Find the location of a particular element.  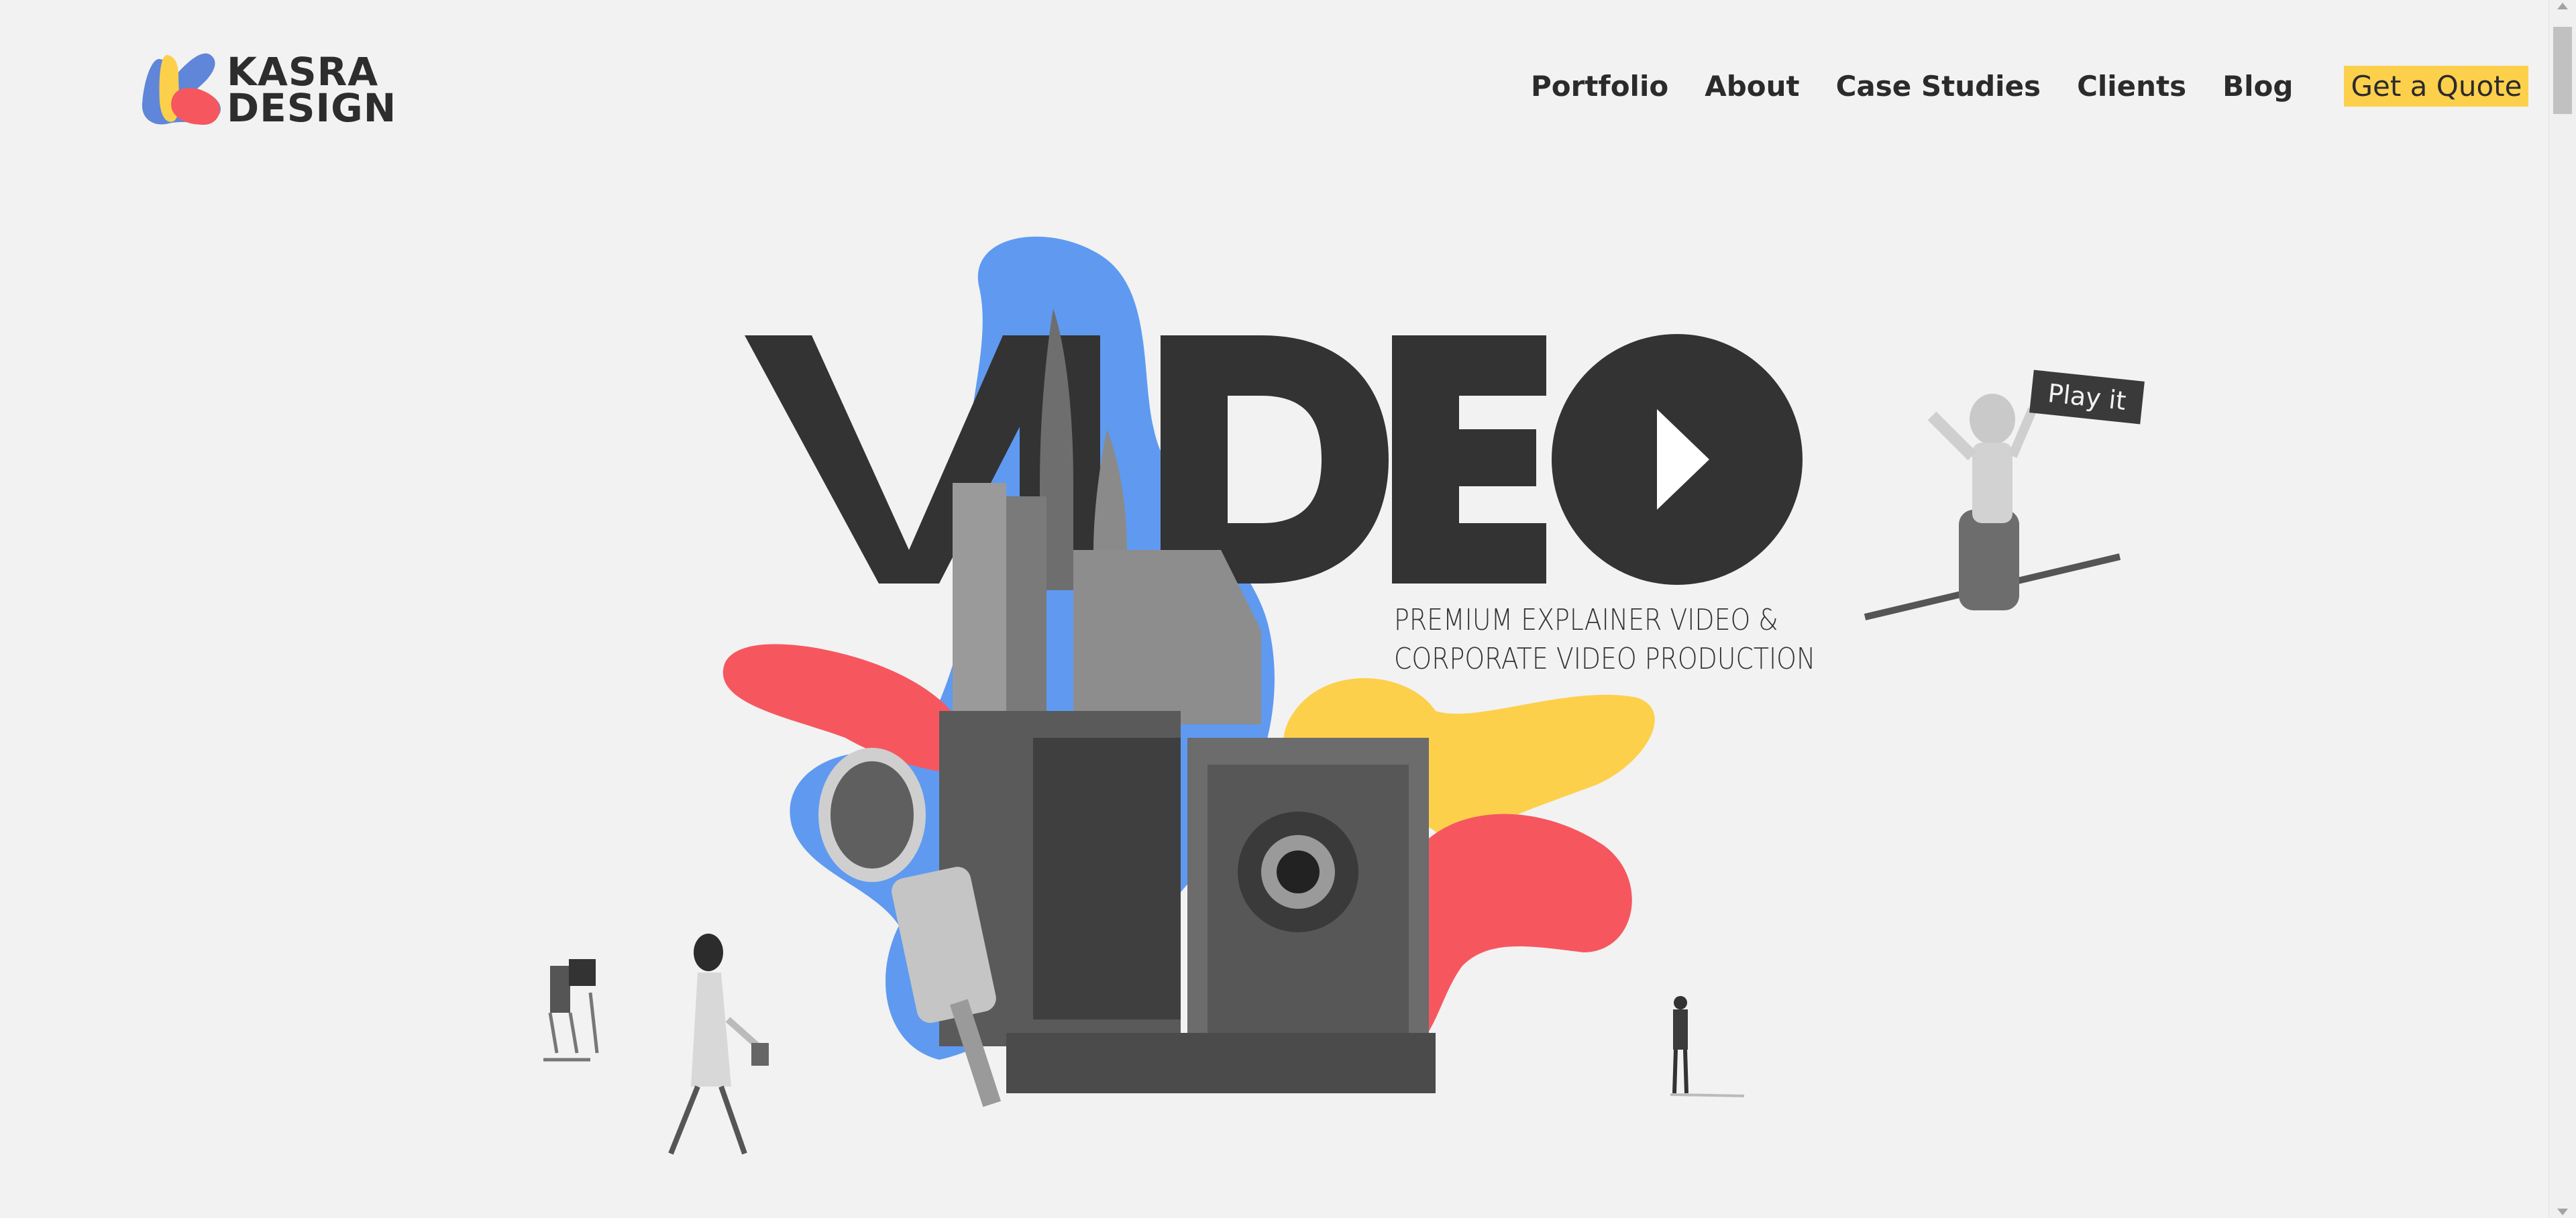

scroll-thumb is located at coordinates (2562, 70).